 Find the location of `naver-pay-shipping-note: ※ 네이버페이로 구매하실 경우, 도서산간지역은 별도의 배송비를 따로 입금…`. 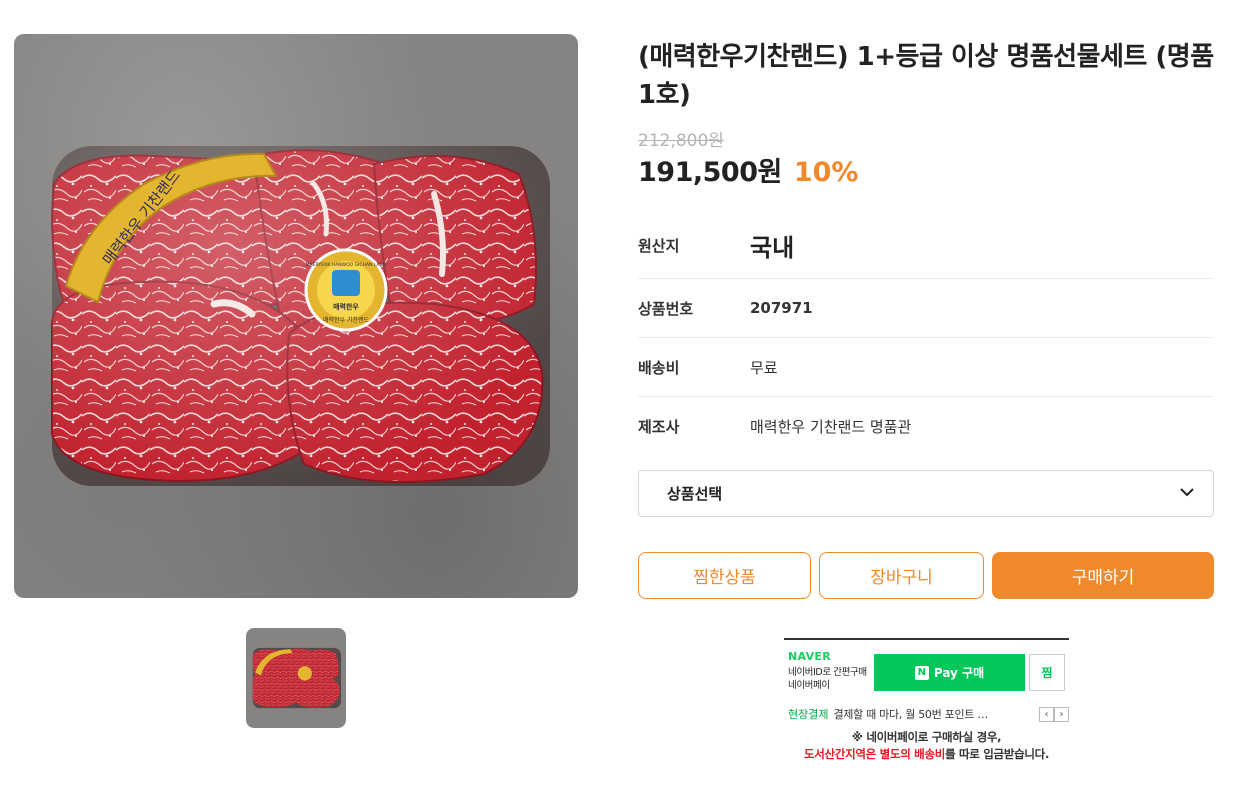

naver-pay-shipping-note: ※ 네이버페이로 구매하실 경우, 도서산간지역은 별도의 배송비를 따로 입금… is located at coordinates (926, 746).